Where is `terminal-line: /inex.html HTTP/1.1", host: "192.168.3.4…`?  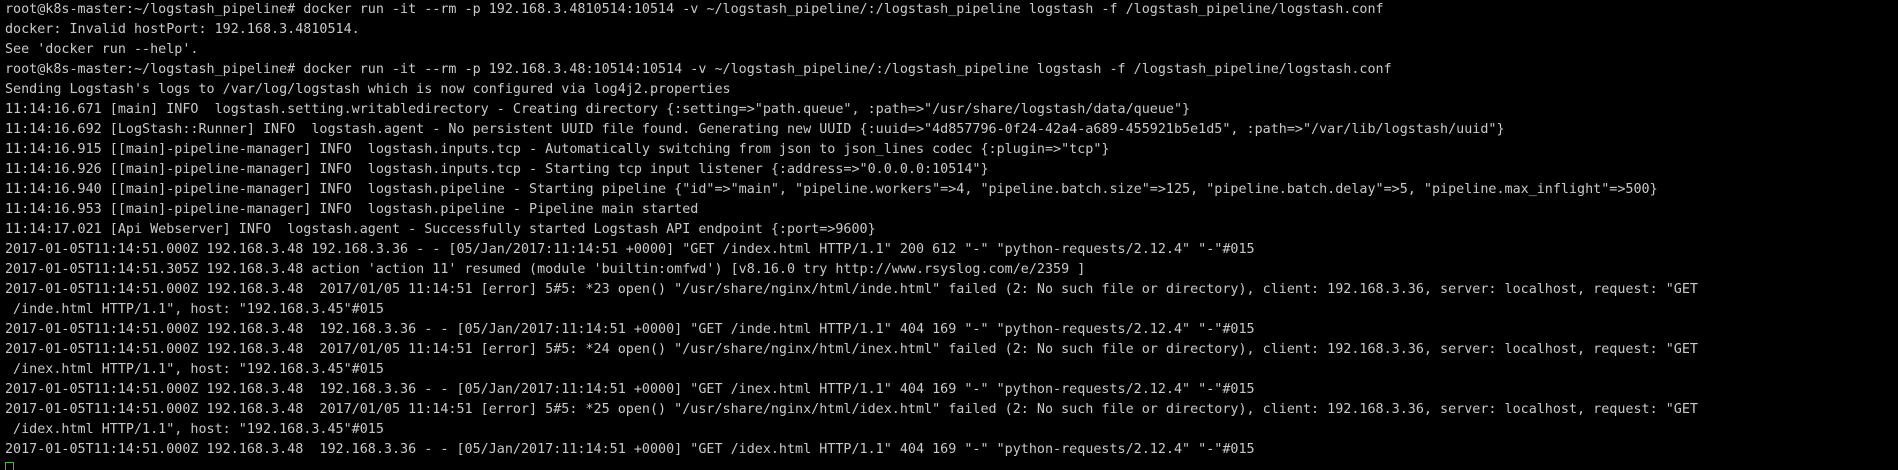
terminal-line: /inex.html HTTP/1.1", host: "192.168.3.4… is located at coordinates (194, 369).